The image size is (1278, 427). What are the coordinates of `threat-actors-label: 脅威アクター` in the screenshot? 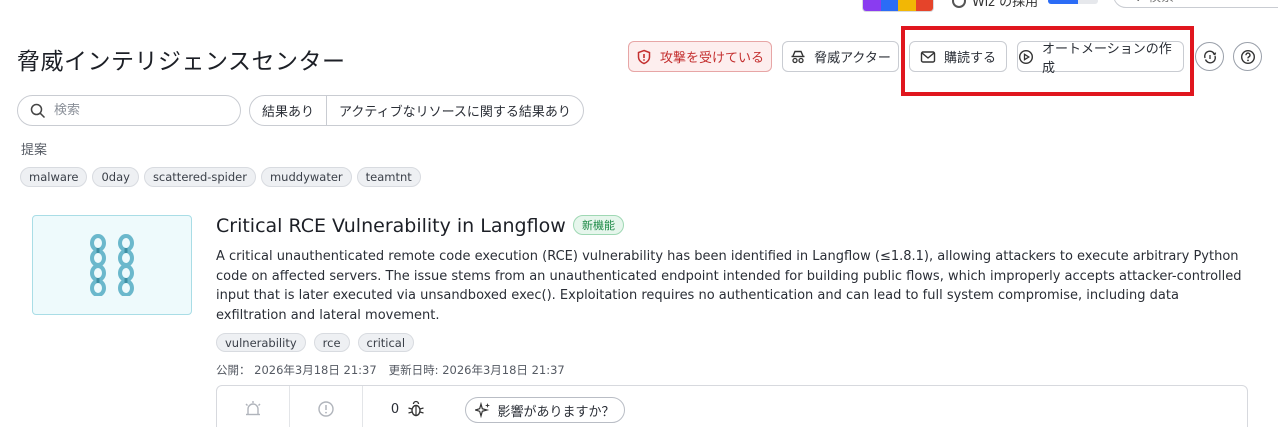 It's located at (852, 58).